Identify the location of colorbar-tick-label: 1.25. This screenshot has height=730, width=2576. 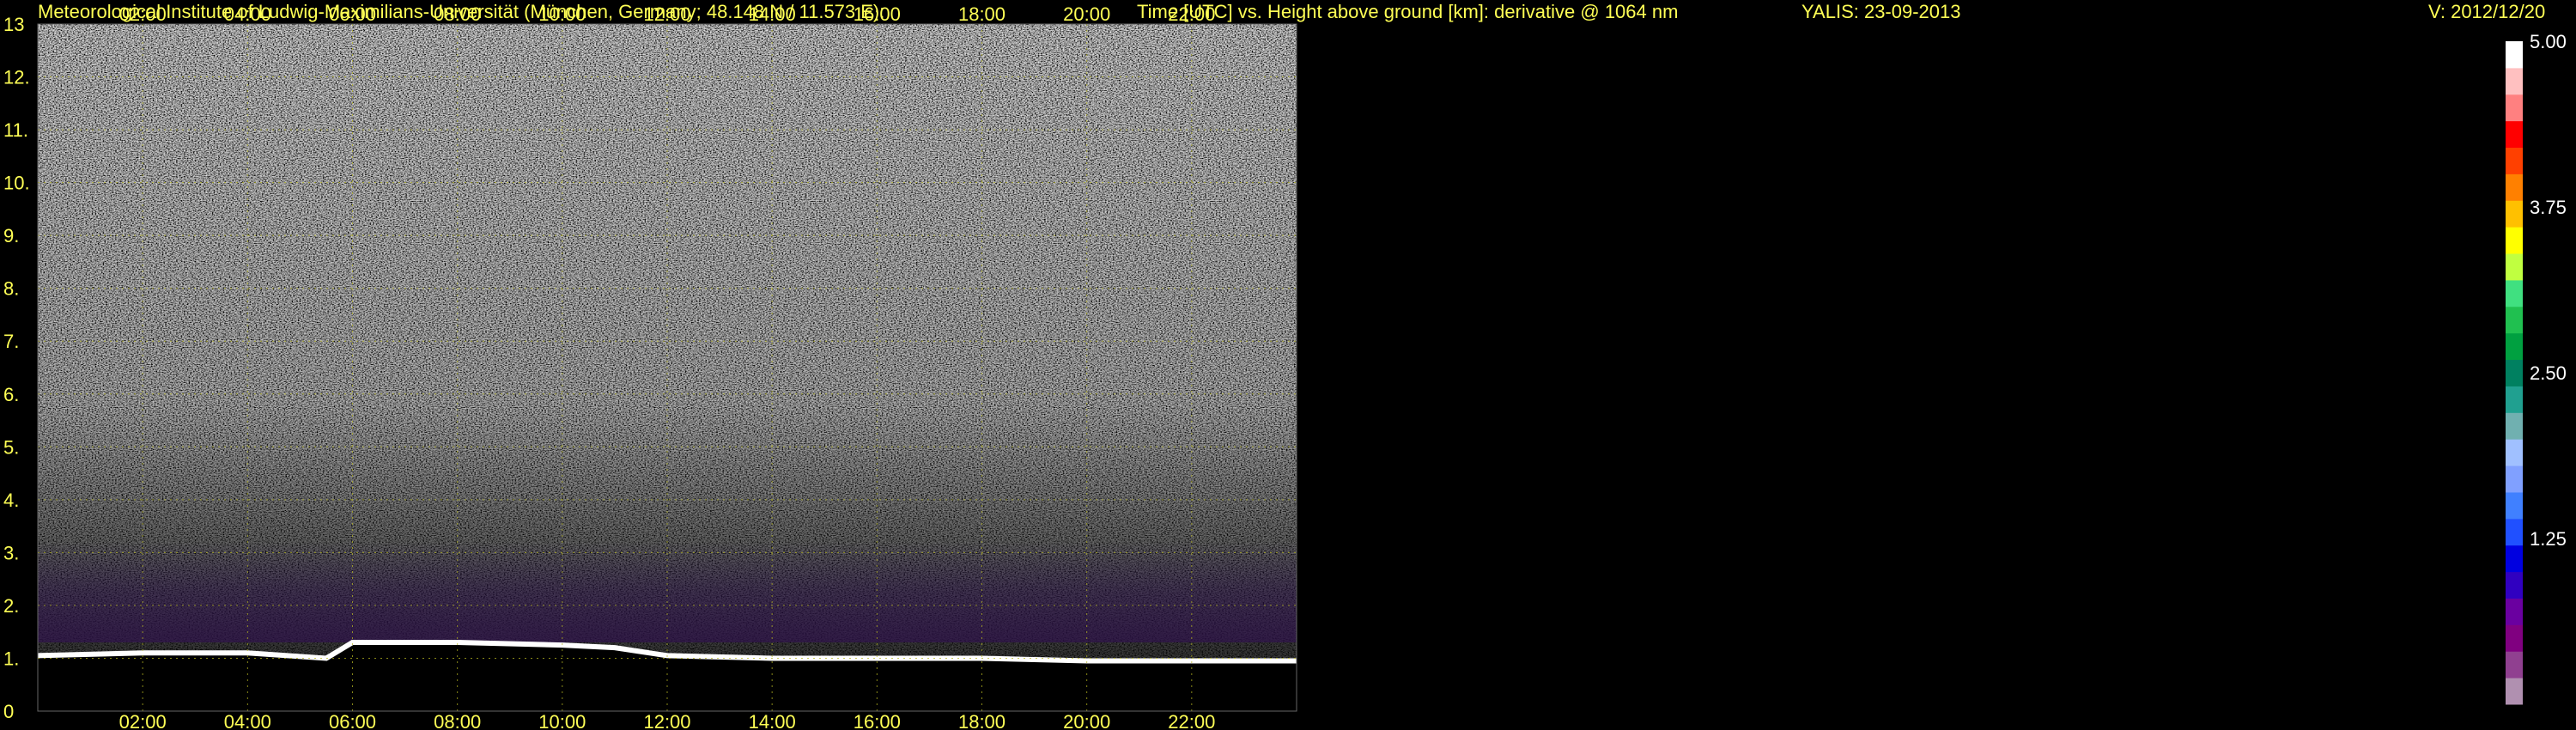
(2548, 539).